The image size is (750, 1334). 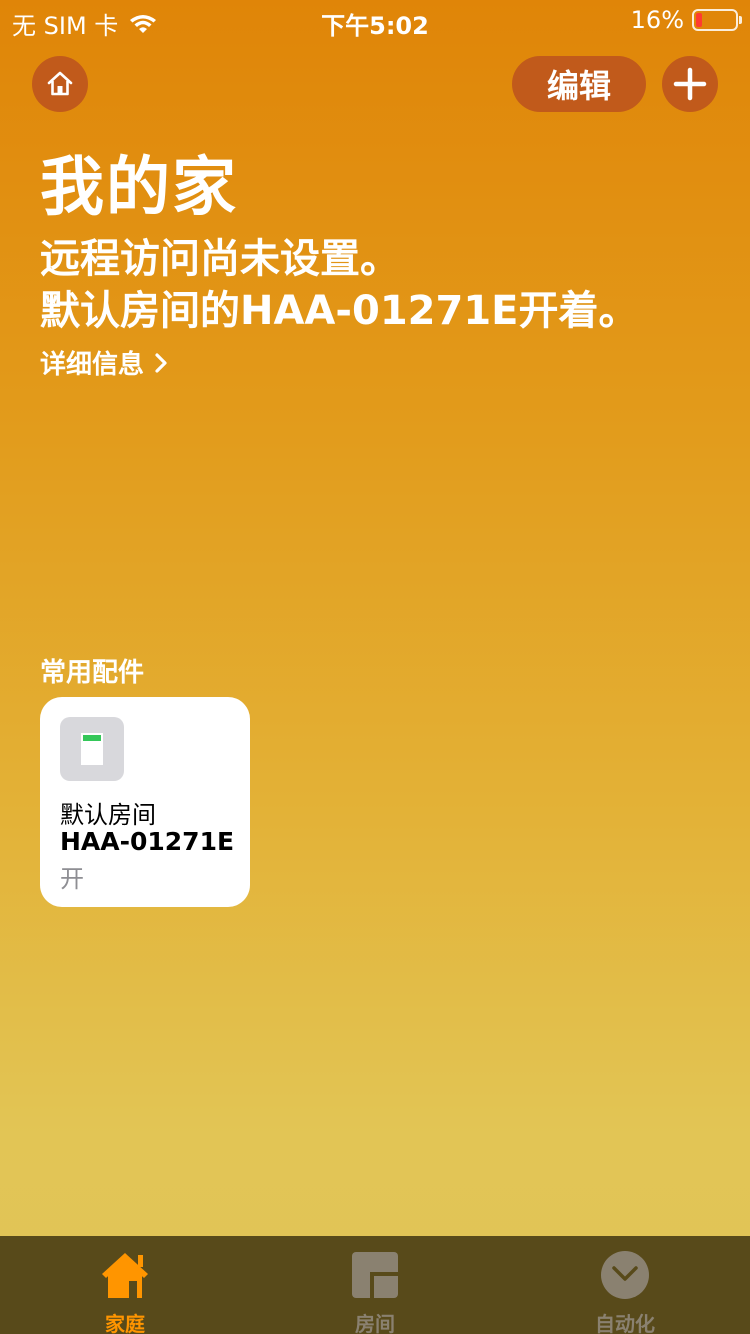 What do you see at coordinates (375, 1323) in the screenshot?
I see `tab-label: 房间` at bounding box center [375, 1323].